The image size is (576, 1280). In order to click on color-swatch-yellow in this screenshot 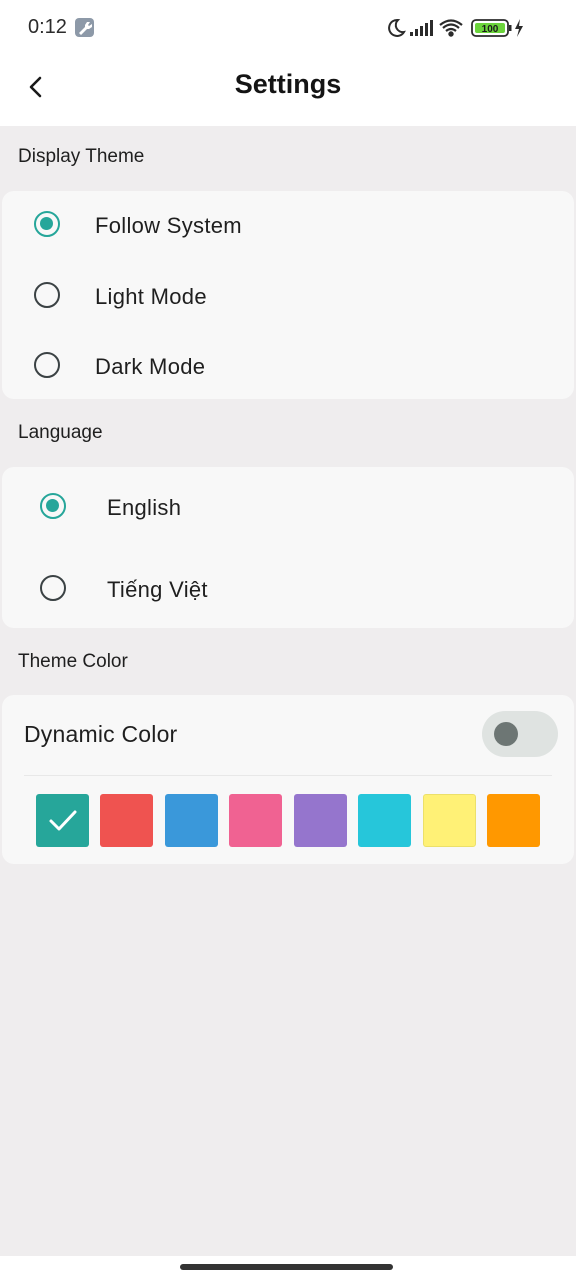, I will do `click(449, 820)`.